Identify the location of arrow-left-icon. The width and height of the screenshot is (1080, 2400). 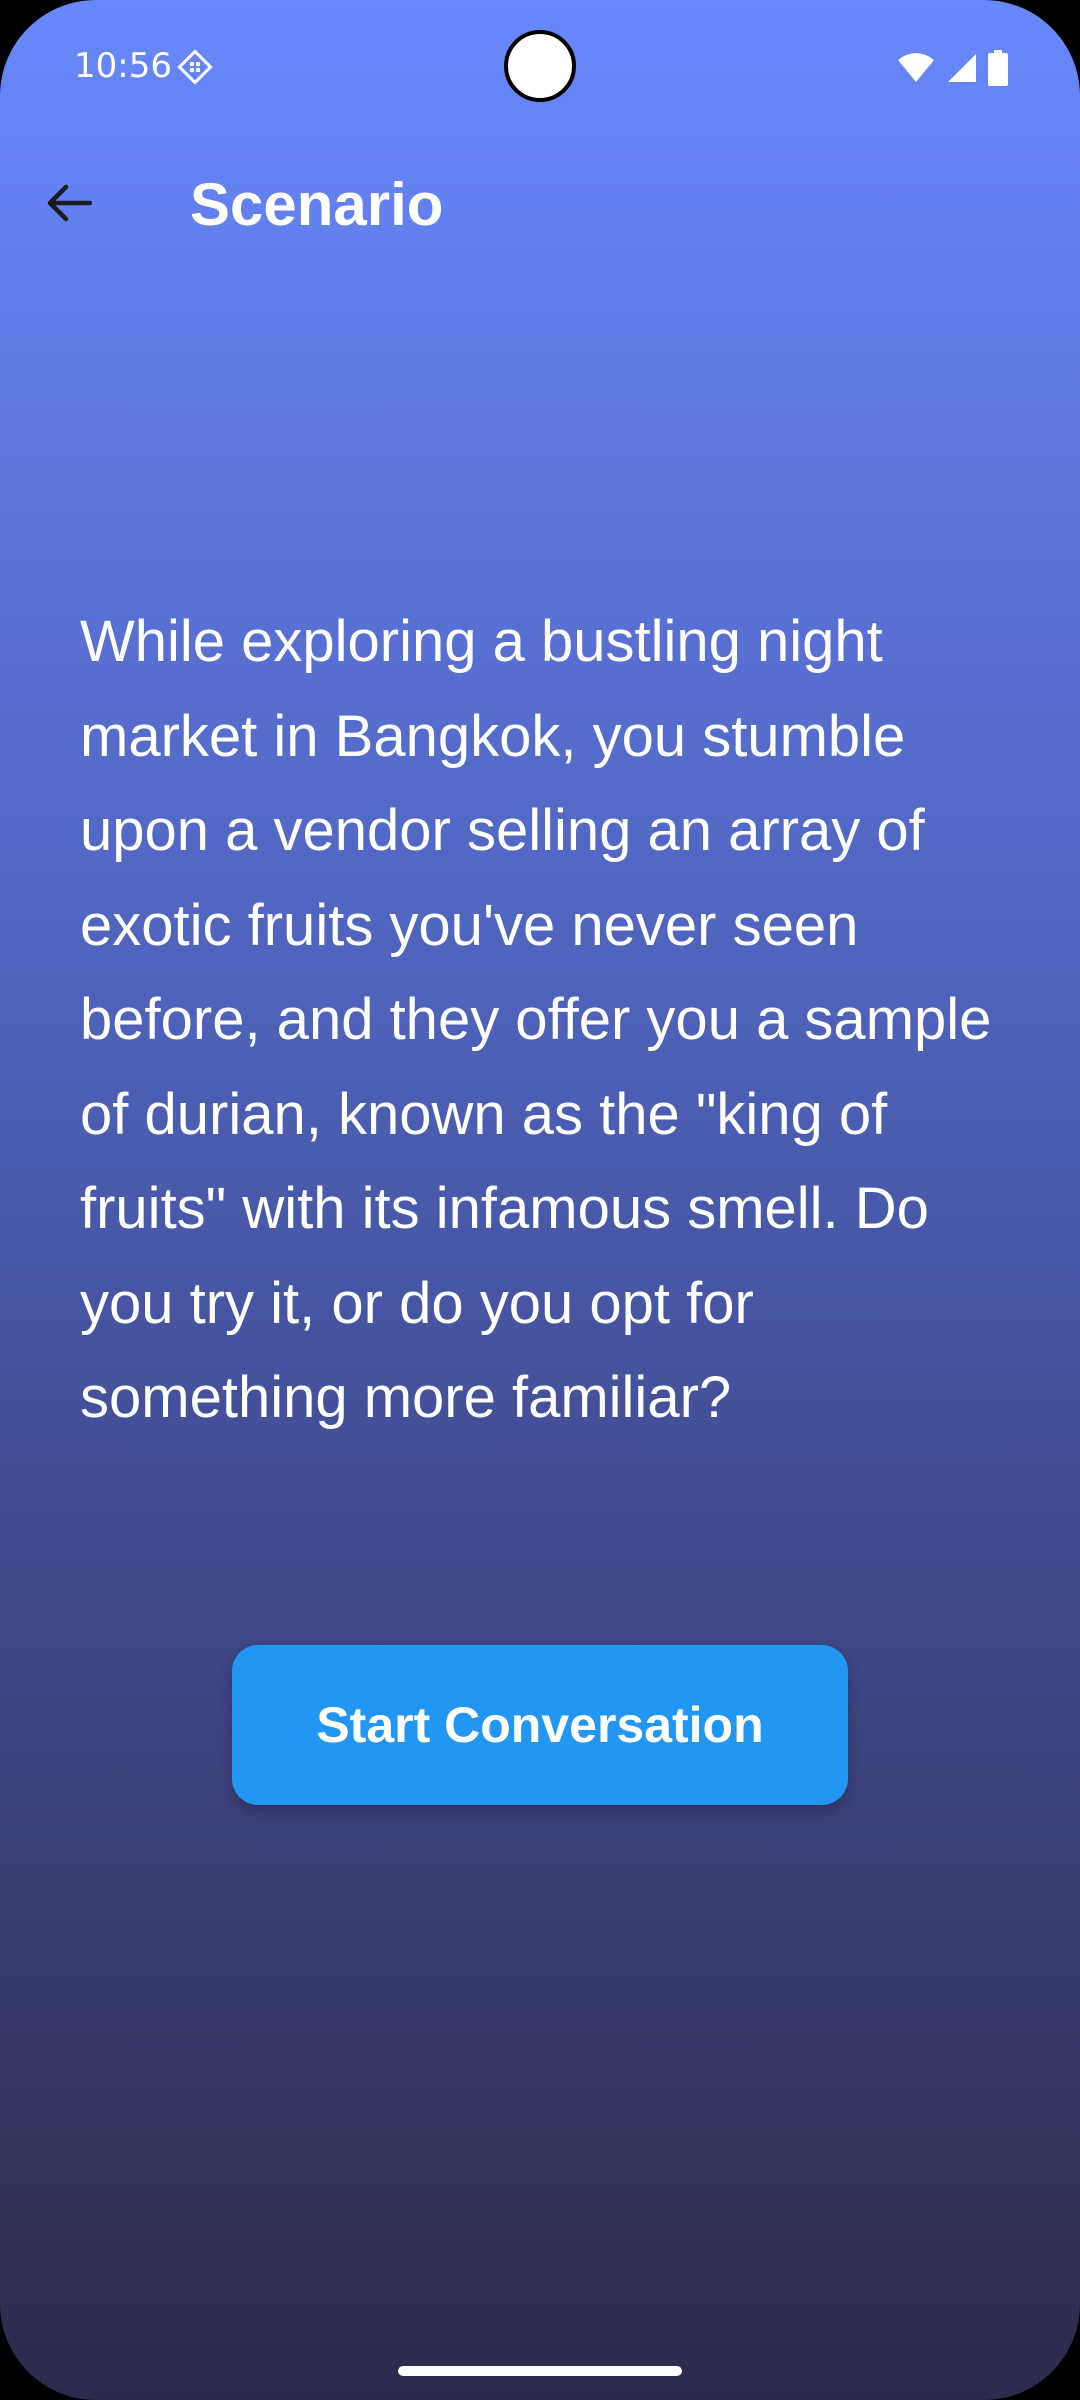
(69, 205).